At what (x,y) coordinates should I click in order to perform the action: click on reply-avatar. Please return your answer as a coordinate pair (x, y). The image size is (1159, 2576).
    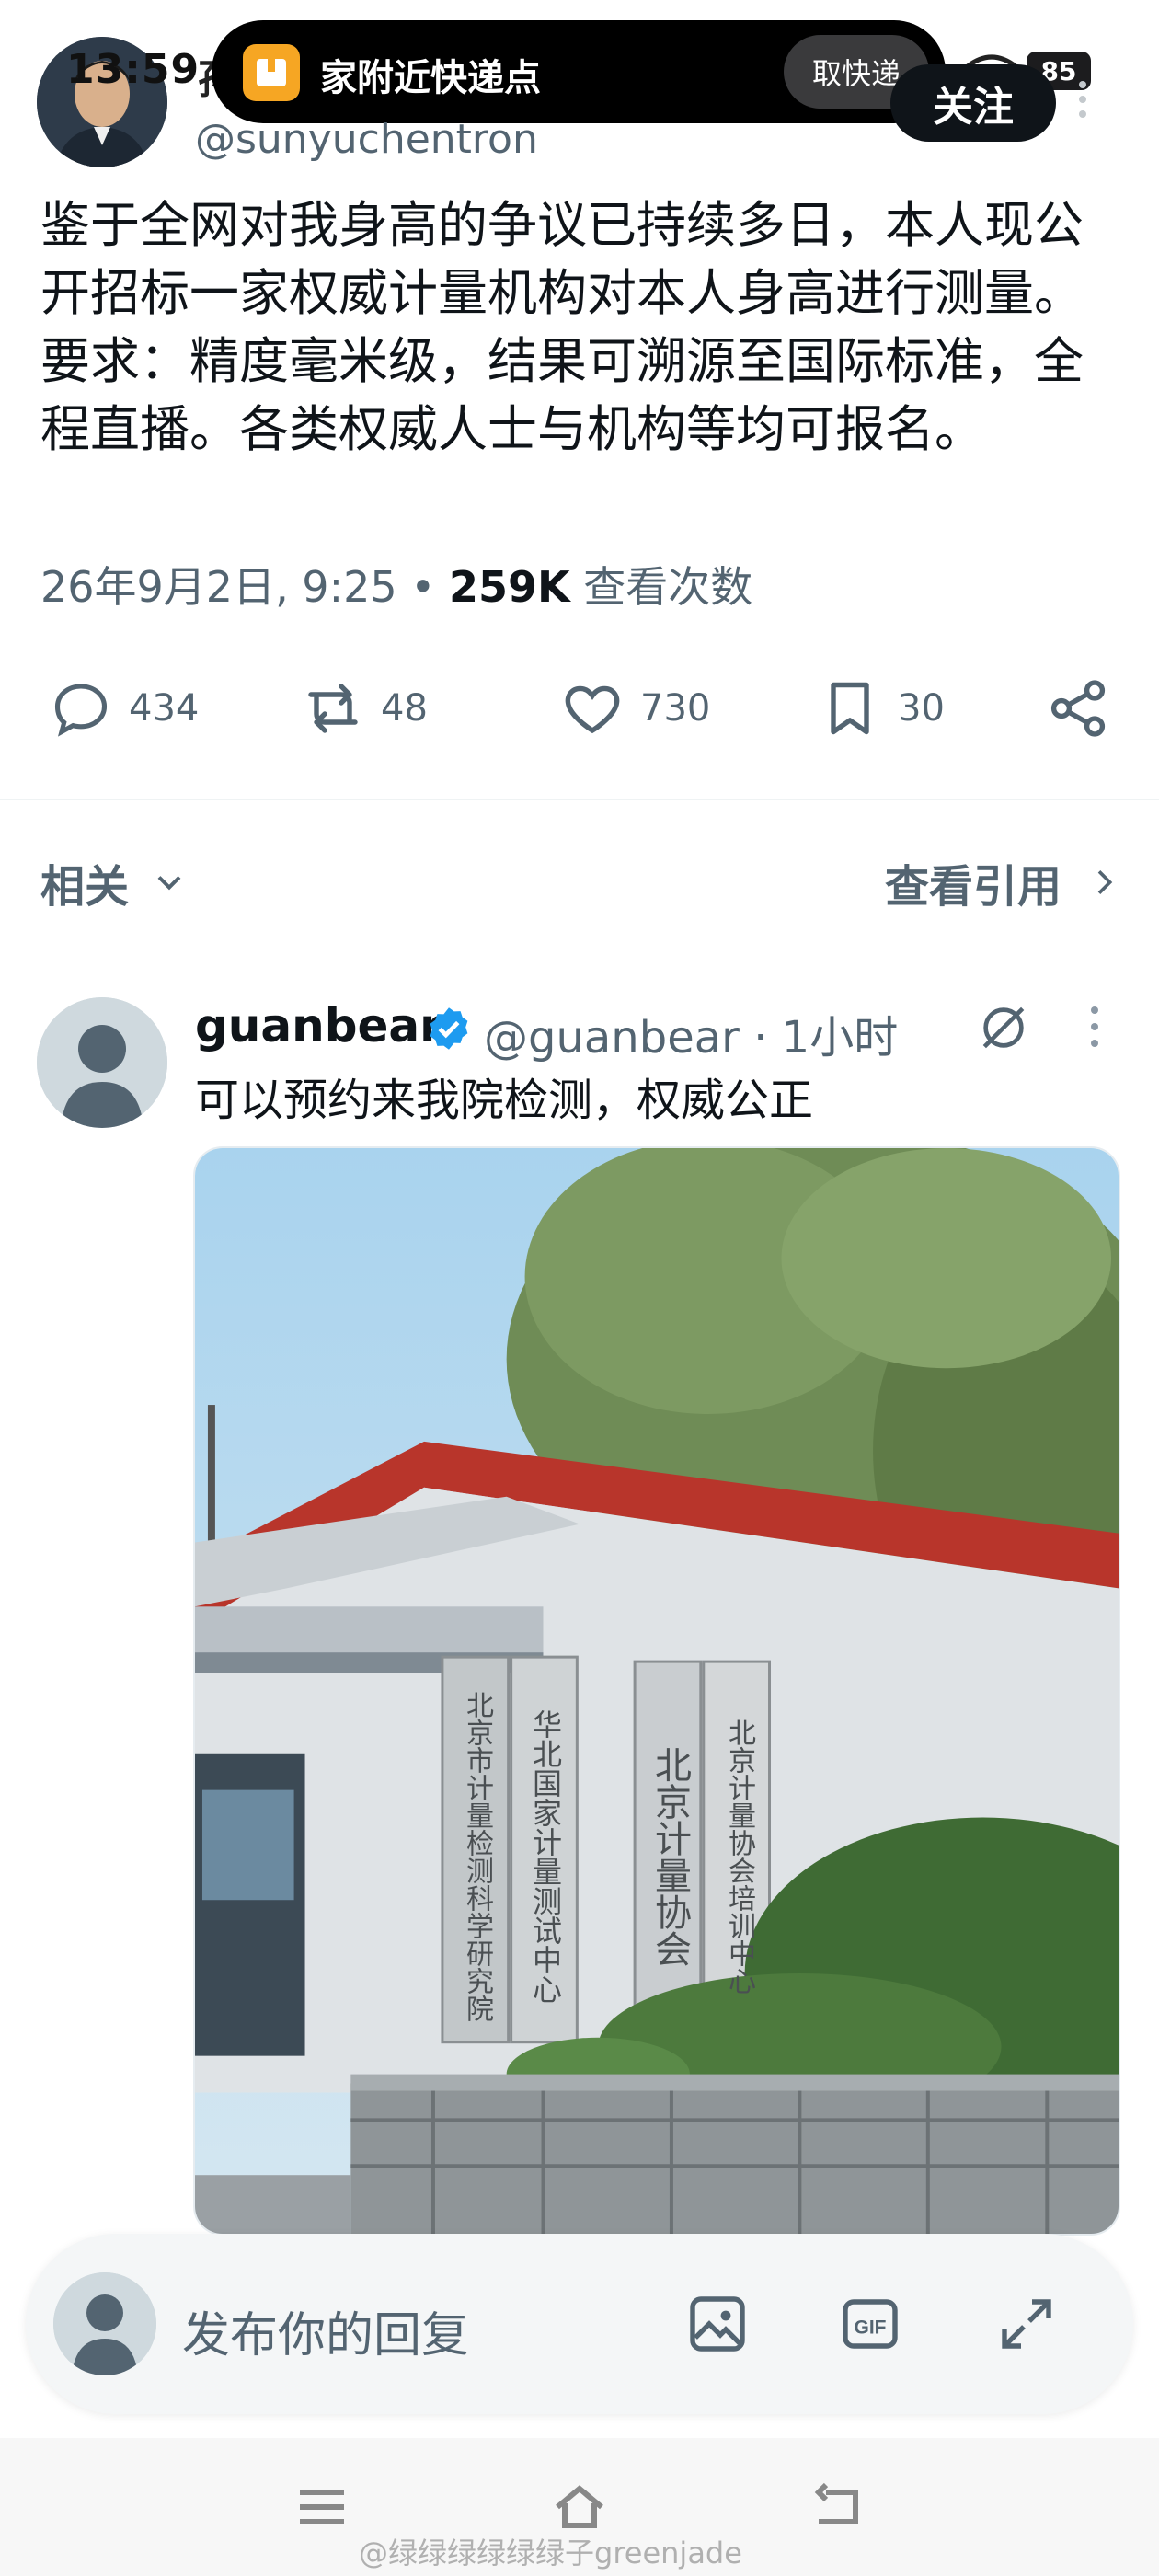
    Looking at the image, I should click on (102, 1062).